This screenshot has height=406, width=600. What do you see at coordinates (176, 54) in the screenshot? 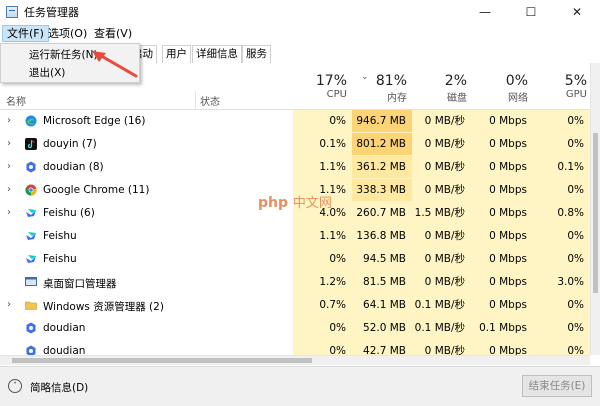
I see `tab-users: 用户` at bounding box center [176, 54].